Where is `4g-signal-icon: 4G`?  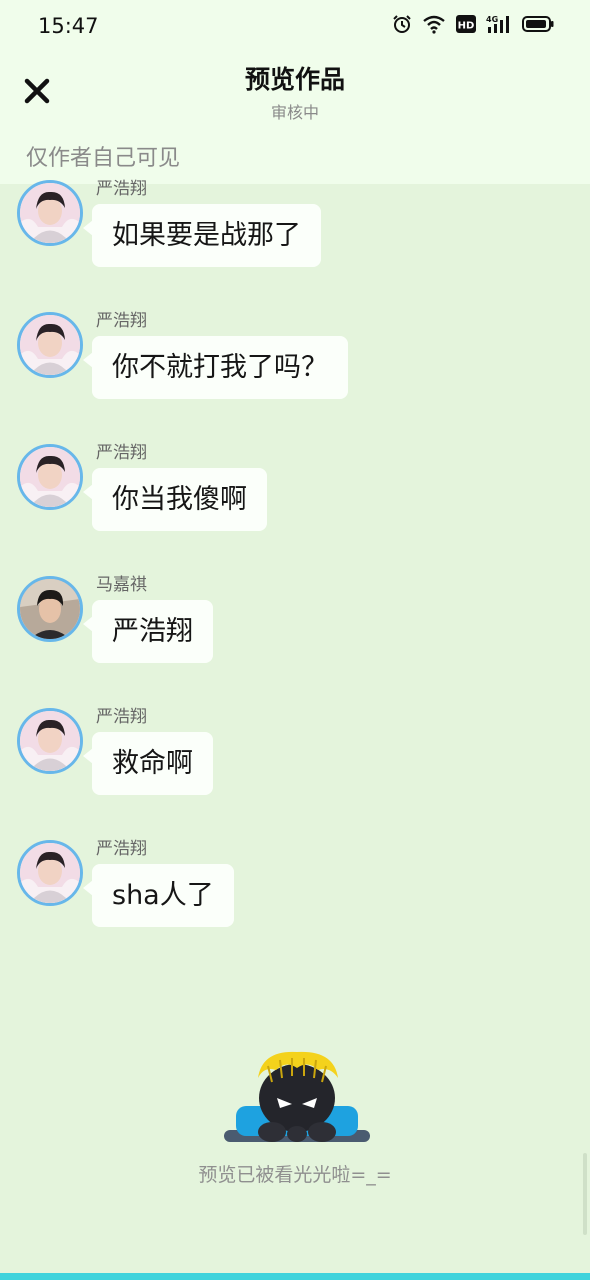
4g-signal-icon: 4G is located at coordinates (497, 24).